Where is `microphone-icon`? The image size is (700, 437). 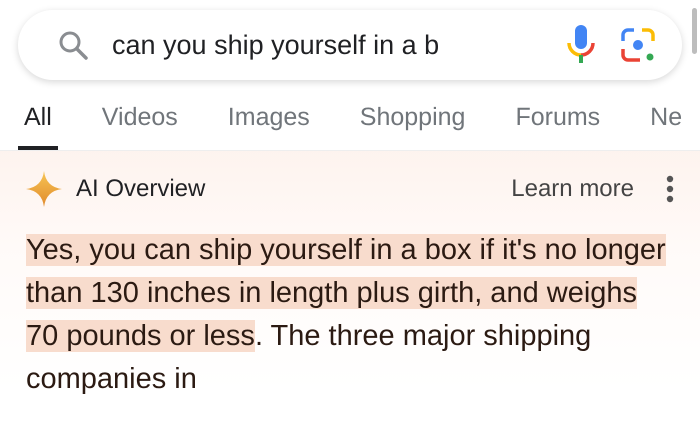
microphone-icon is located at coordinates (581, 45).